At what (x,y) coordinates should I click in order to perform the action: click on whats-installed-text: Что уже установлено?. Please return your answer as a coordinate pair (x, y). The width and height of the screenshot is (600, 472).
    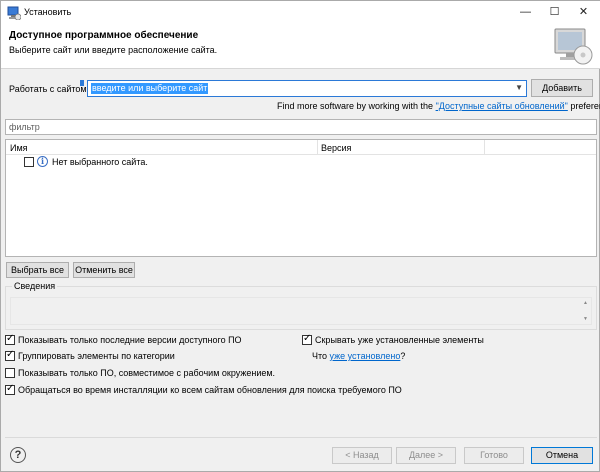
    Looking at the image, I should click on (358, 356).